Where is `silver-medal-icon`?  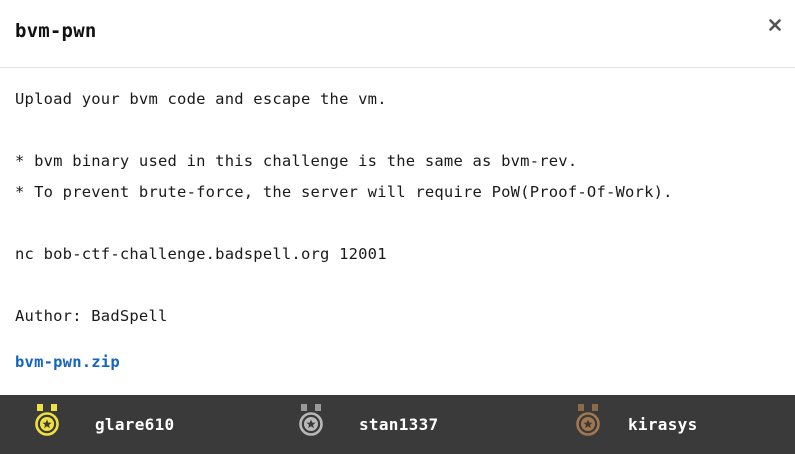
silver-medal-icon is located at coordinates (311, 420).